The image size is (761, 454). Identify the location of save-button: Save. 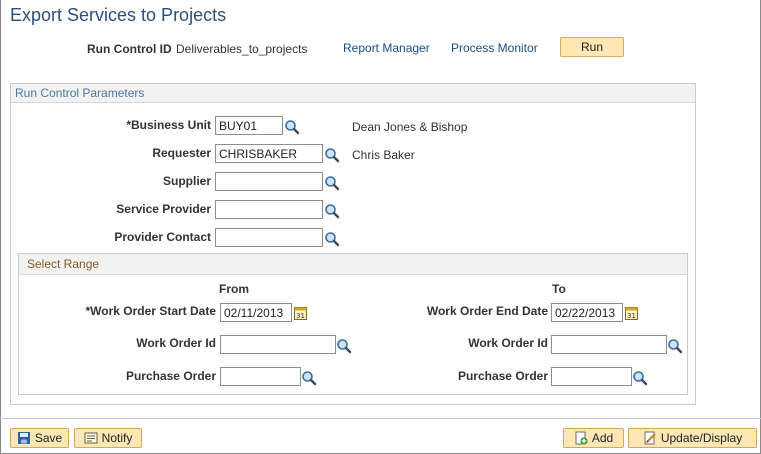
(39, 438).